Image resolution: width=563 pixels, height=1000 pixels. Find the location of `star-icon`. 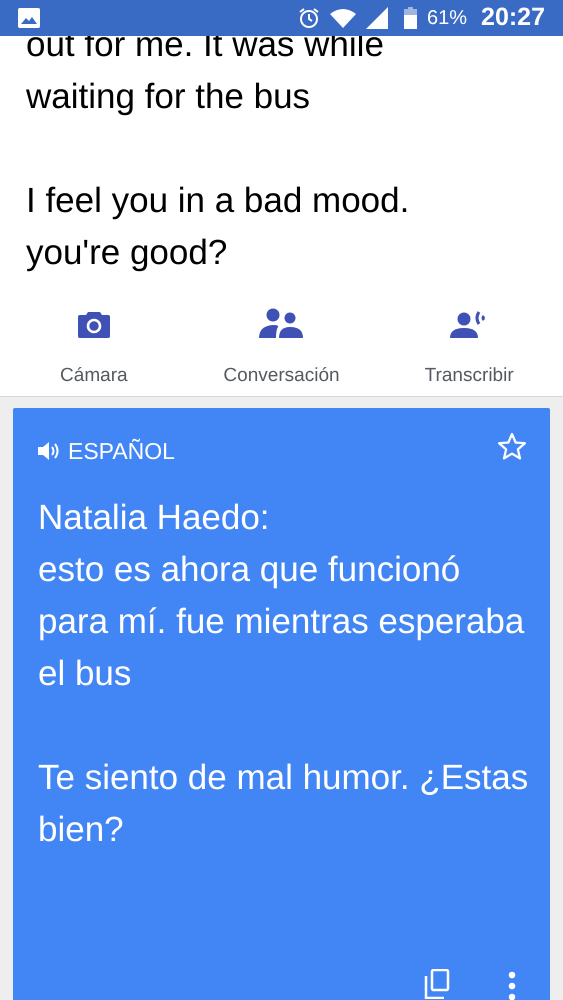

star-icon is located at coordinates (512, 446).